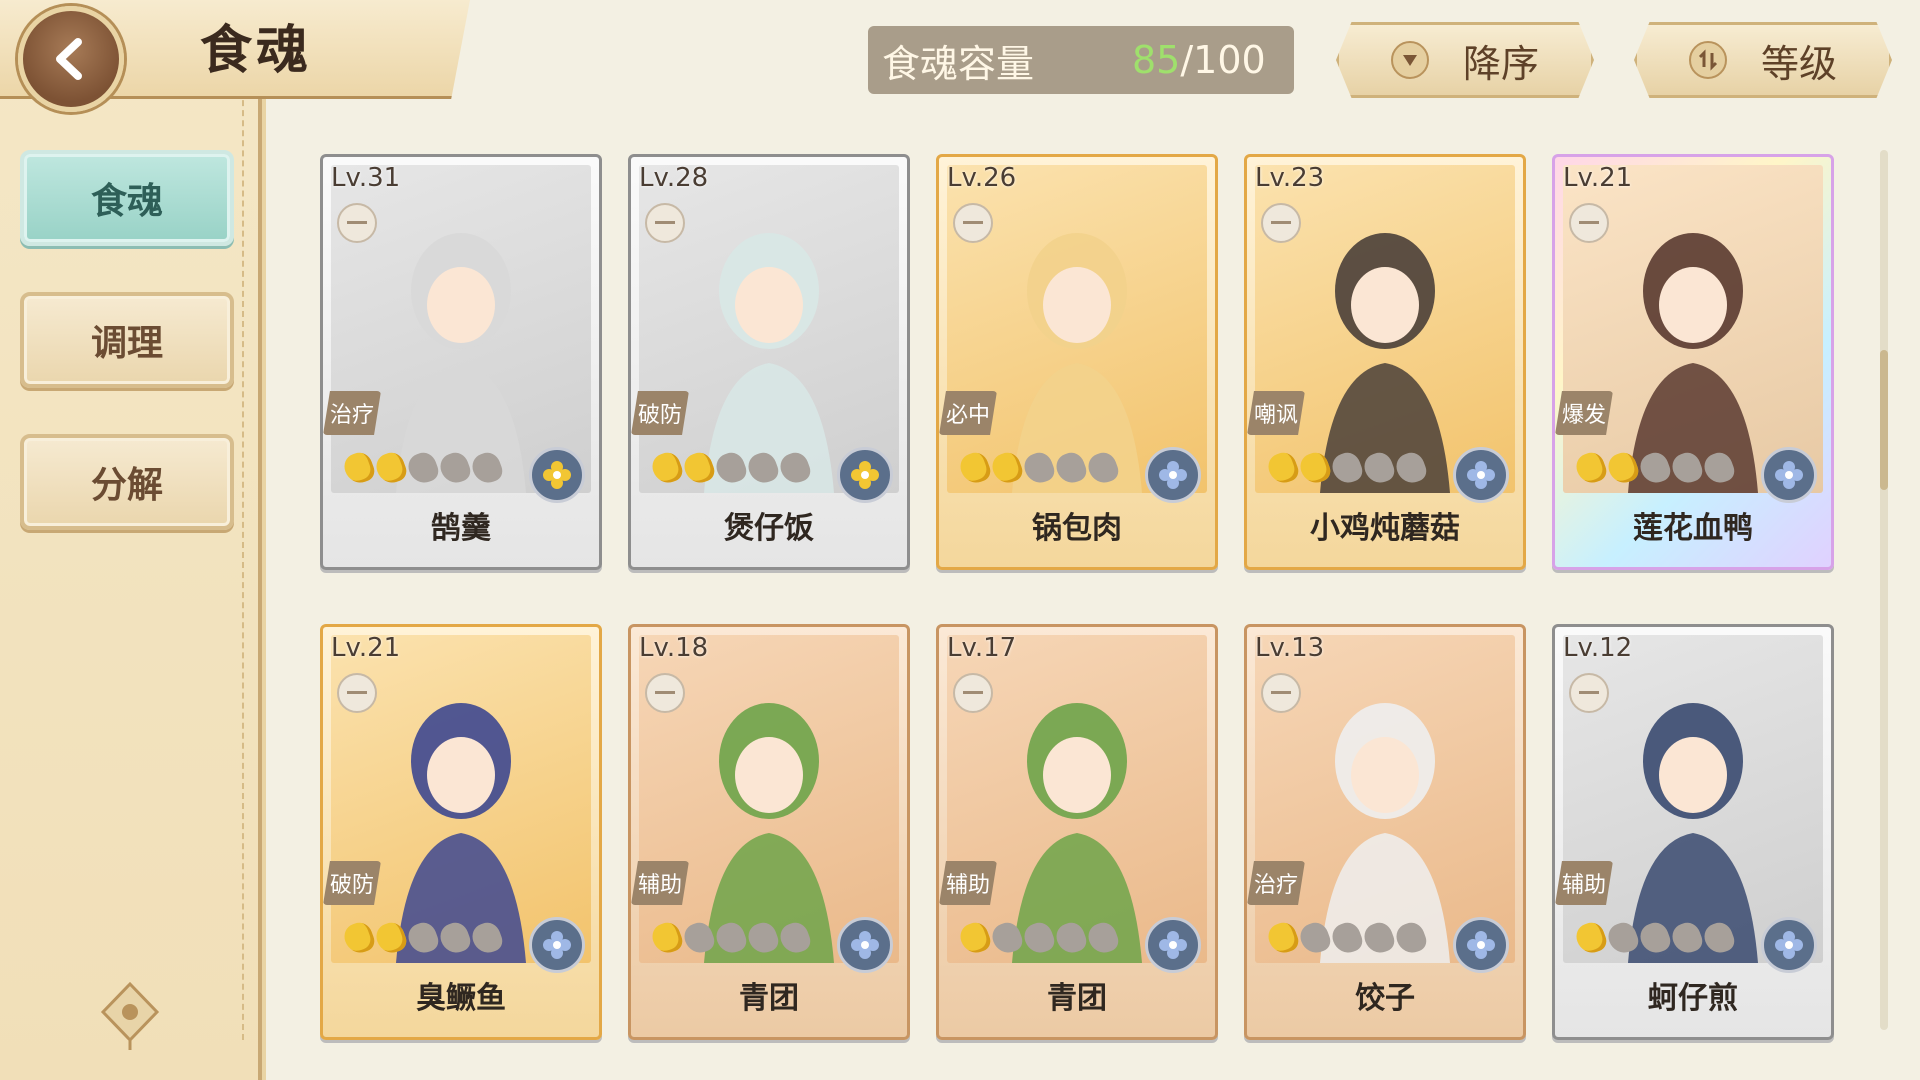  What do you see at coordinates (674, 648) in the screenshot?
I see `card-level: Lv.18` at bounding box center [674, 648].